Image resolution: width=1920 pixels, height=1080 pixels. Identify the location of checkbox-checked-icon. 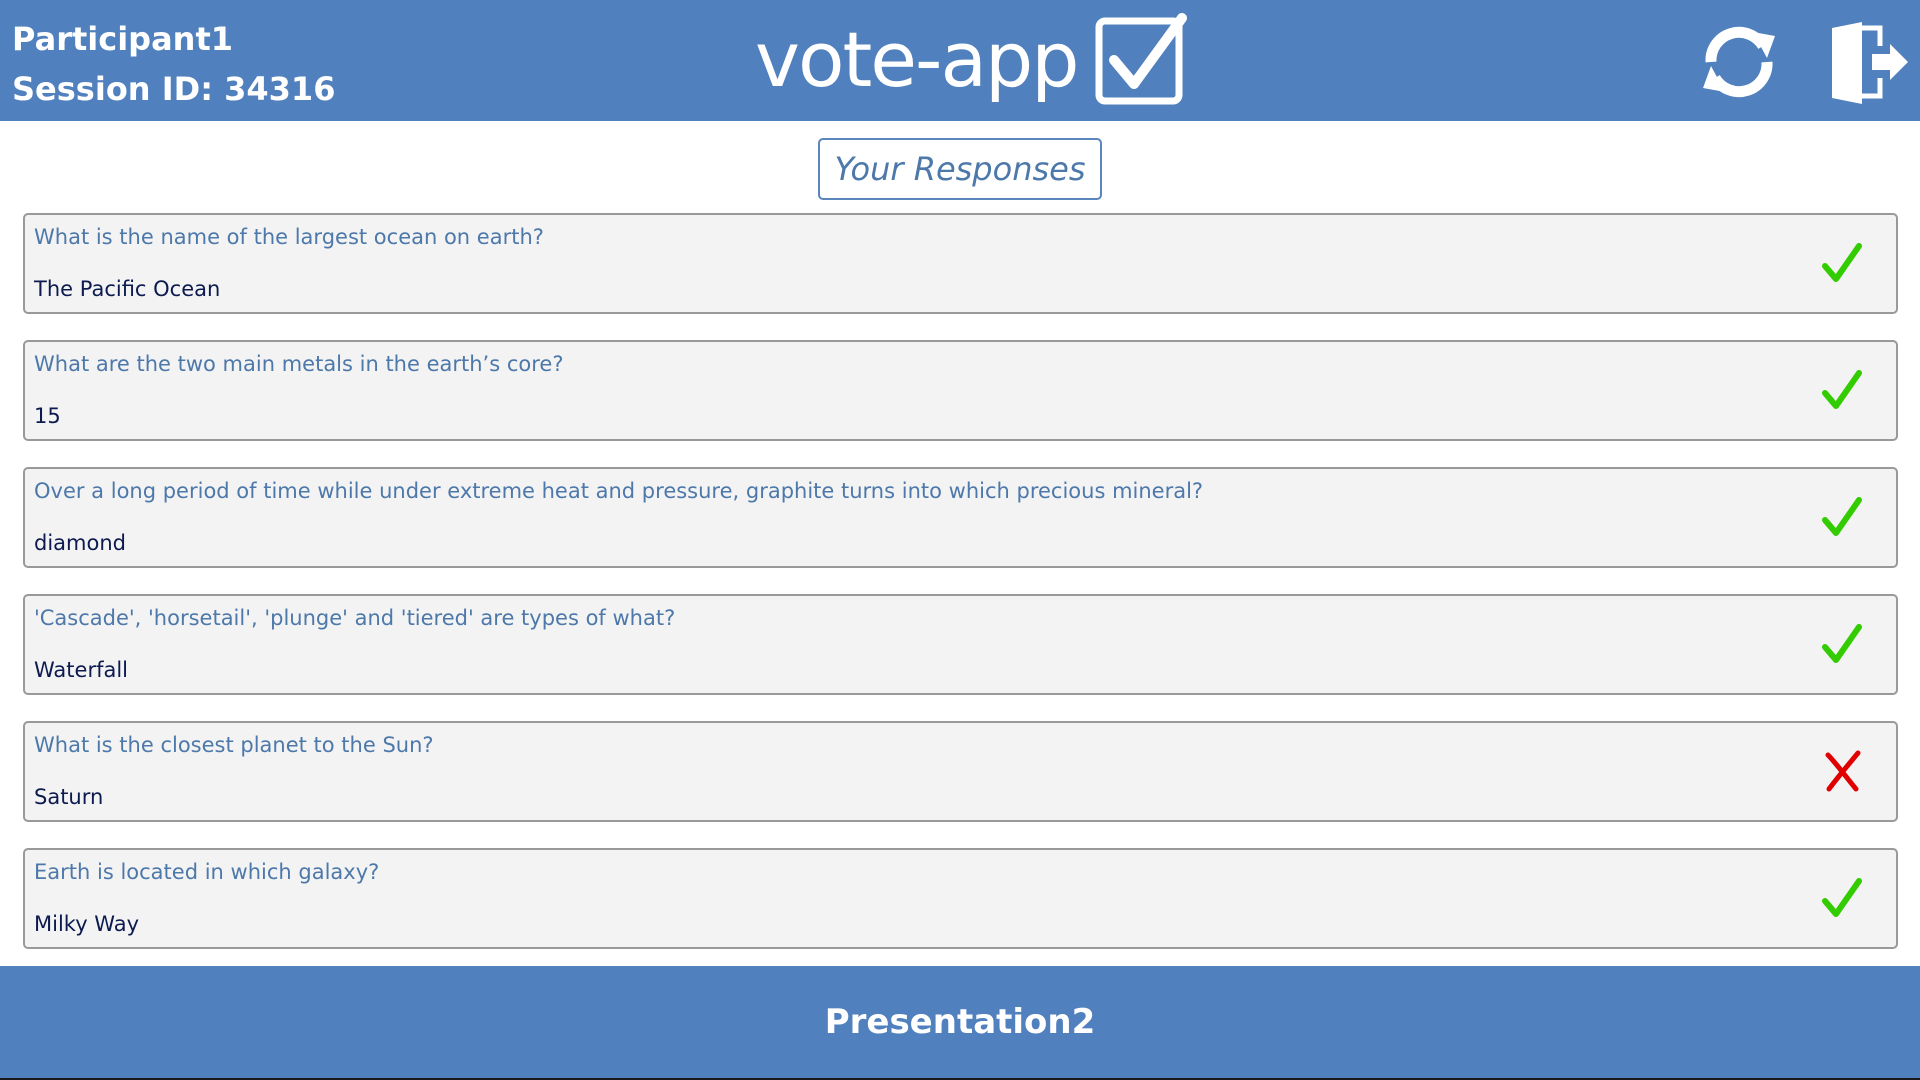
(1141, 59).